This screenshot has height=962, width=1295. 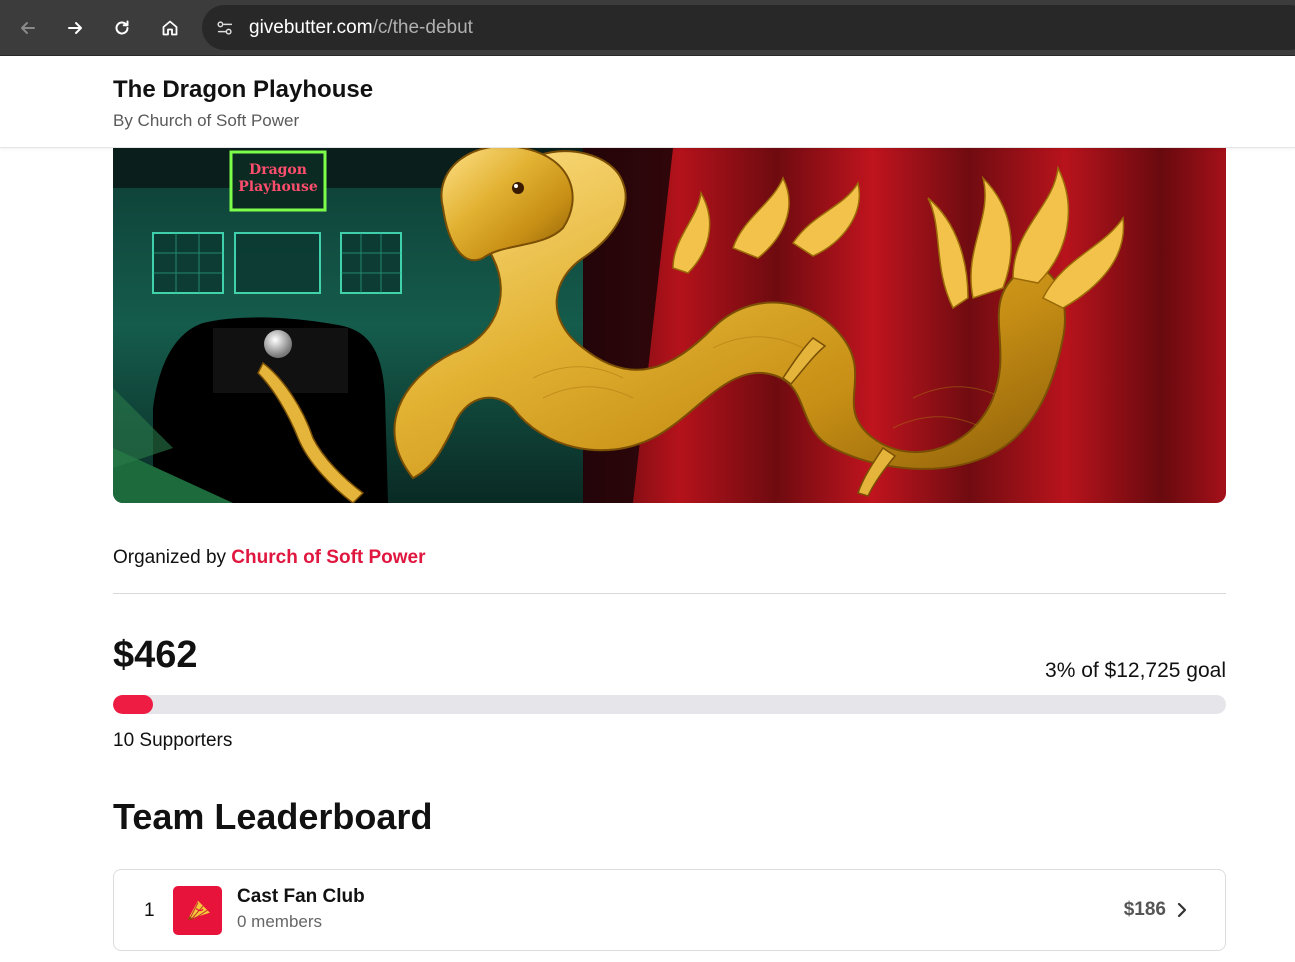 I want to click on progress-bar, so click(x=669, y=704).